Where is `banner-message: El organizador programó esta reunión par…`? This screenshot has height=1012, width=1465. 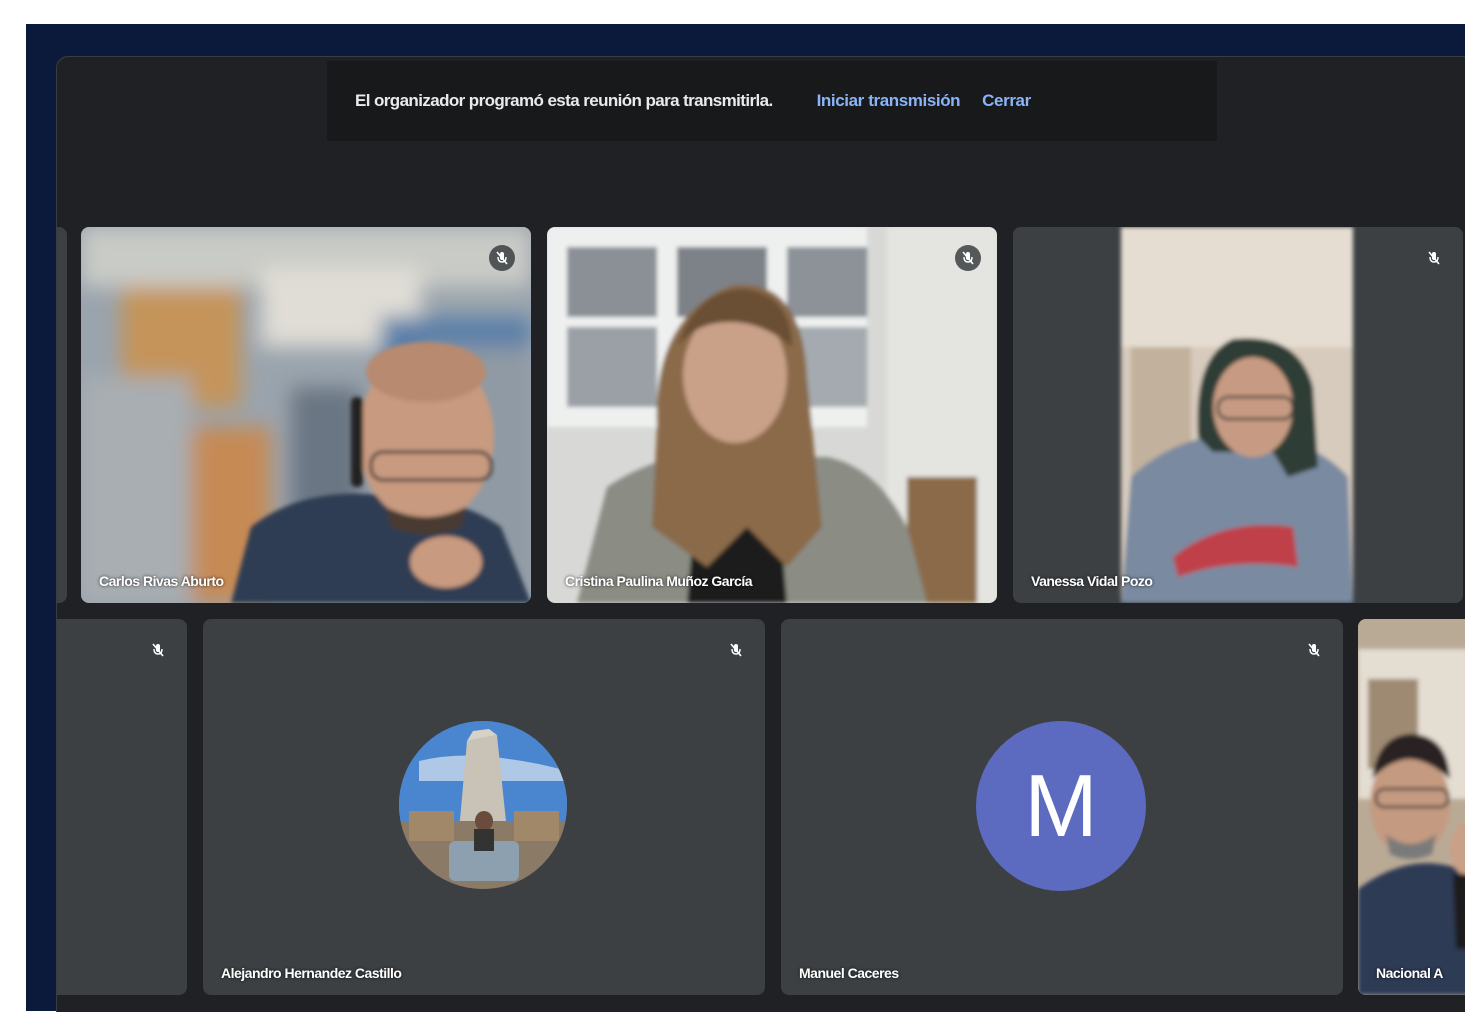 banner-message: El organizador programó esta reunión par… is located at coordinates (564, 100).